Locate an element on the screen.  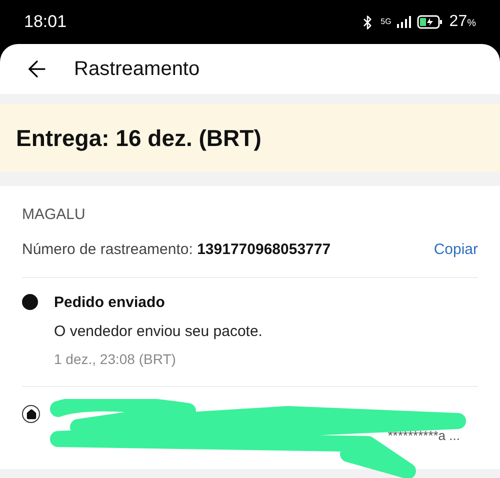
delivery-date: Entrega: 16 dez. (BRT) is located at coordinates (139, 138).